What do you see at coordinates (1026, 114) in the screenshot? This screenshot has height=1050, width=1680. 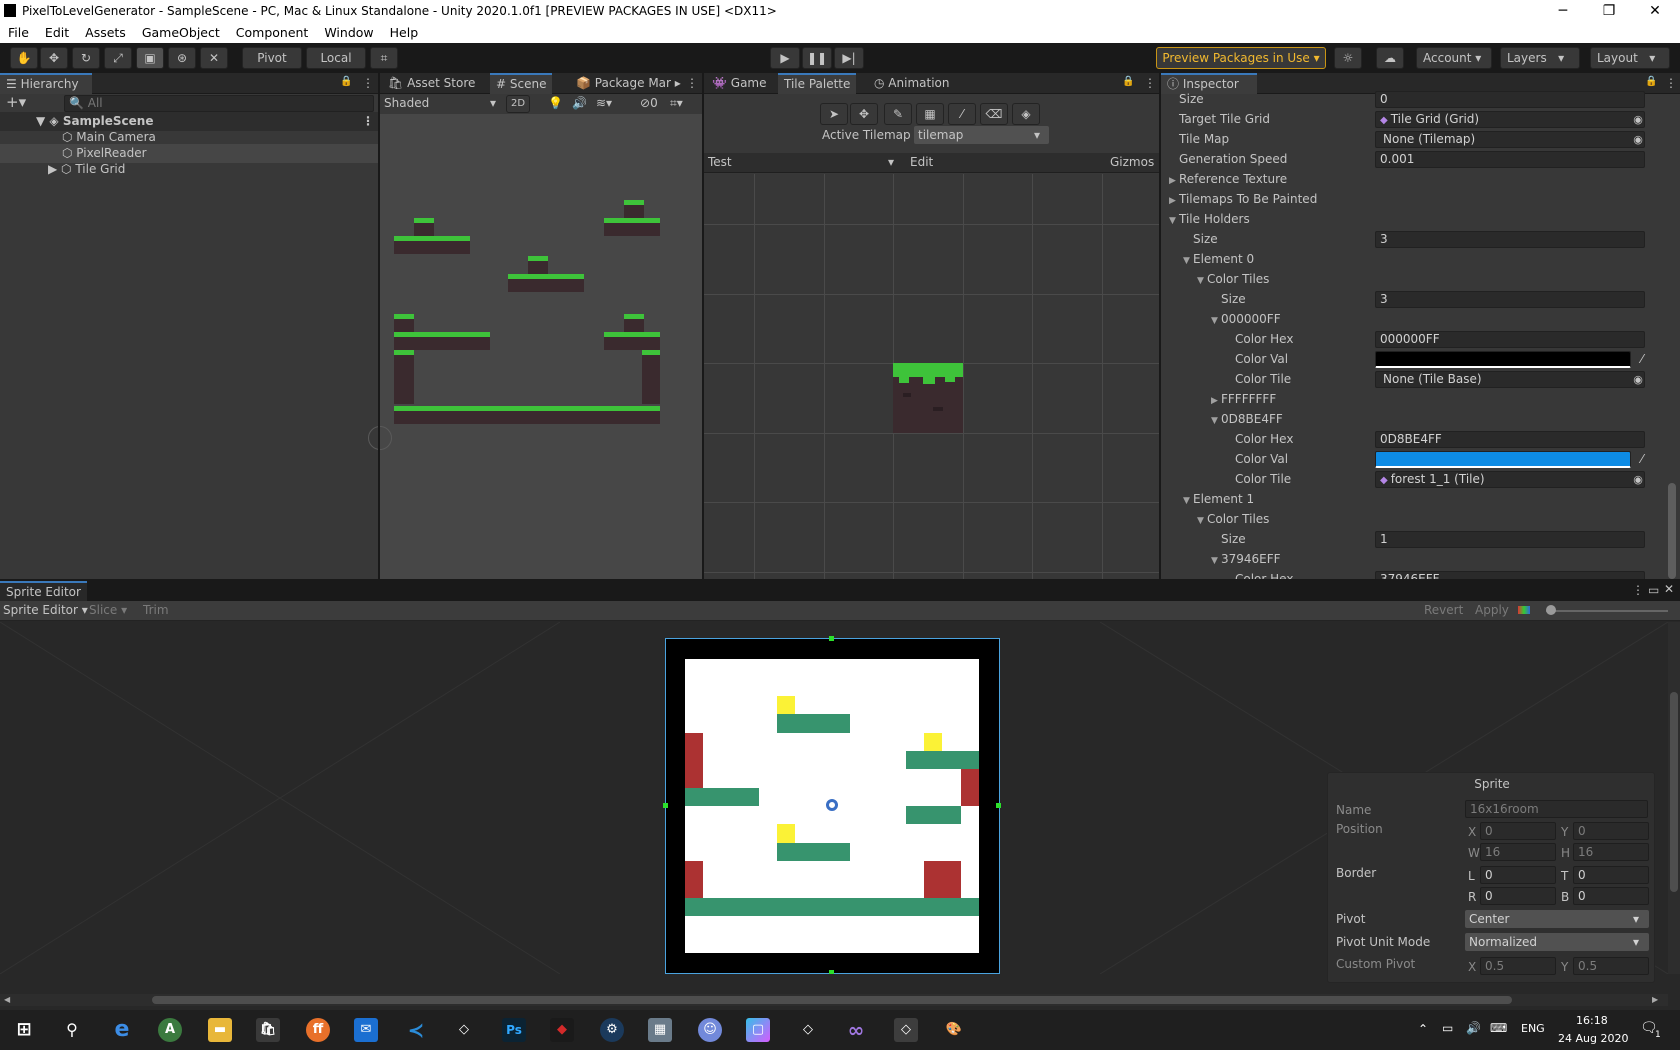 I see `fill-tool-icon: ◈` at bounding box center [1026, 114].